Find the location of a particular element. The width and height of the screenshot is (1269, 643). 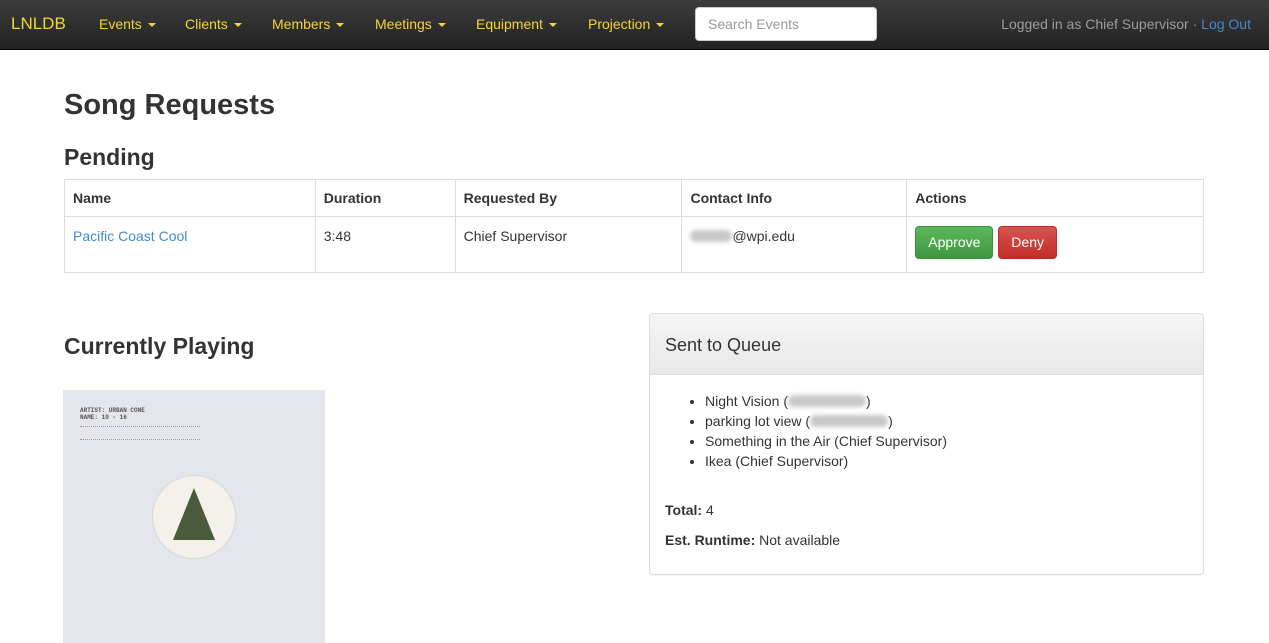

queue-total: Total: 4 is located at coordinates (689, 510).